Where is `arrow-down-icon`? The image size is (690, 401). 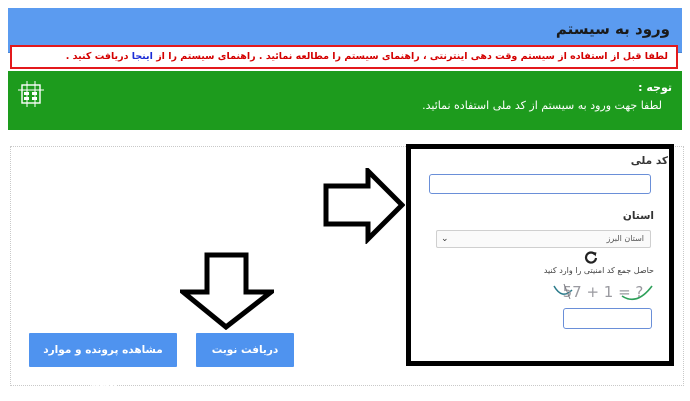
arrow-down-icon is located at coordinates (227, 291).